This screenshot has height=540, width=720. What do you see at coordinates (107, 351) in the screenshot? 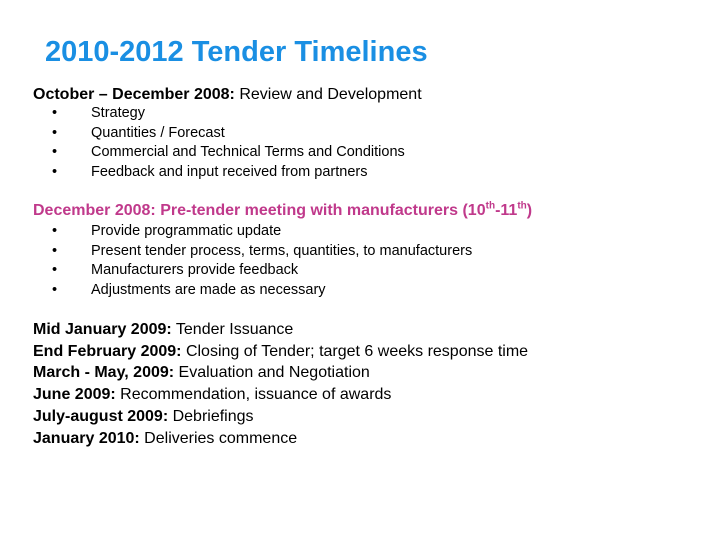
I see `milestone-date: End February 2009:` at bounding box center [107, 351].